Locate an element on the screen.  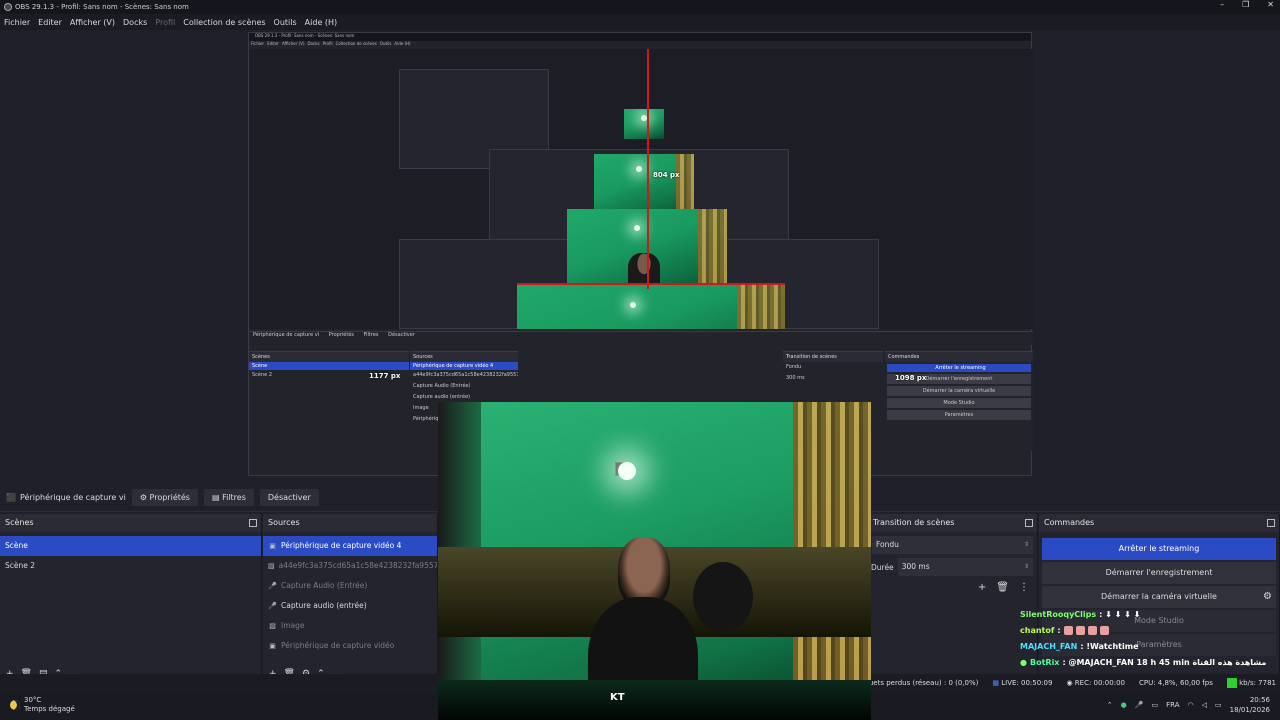
nested-menu-file: Fichier is located at coordinates (258, 43).